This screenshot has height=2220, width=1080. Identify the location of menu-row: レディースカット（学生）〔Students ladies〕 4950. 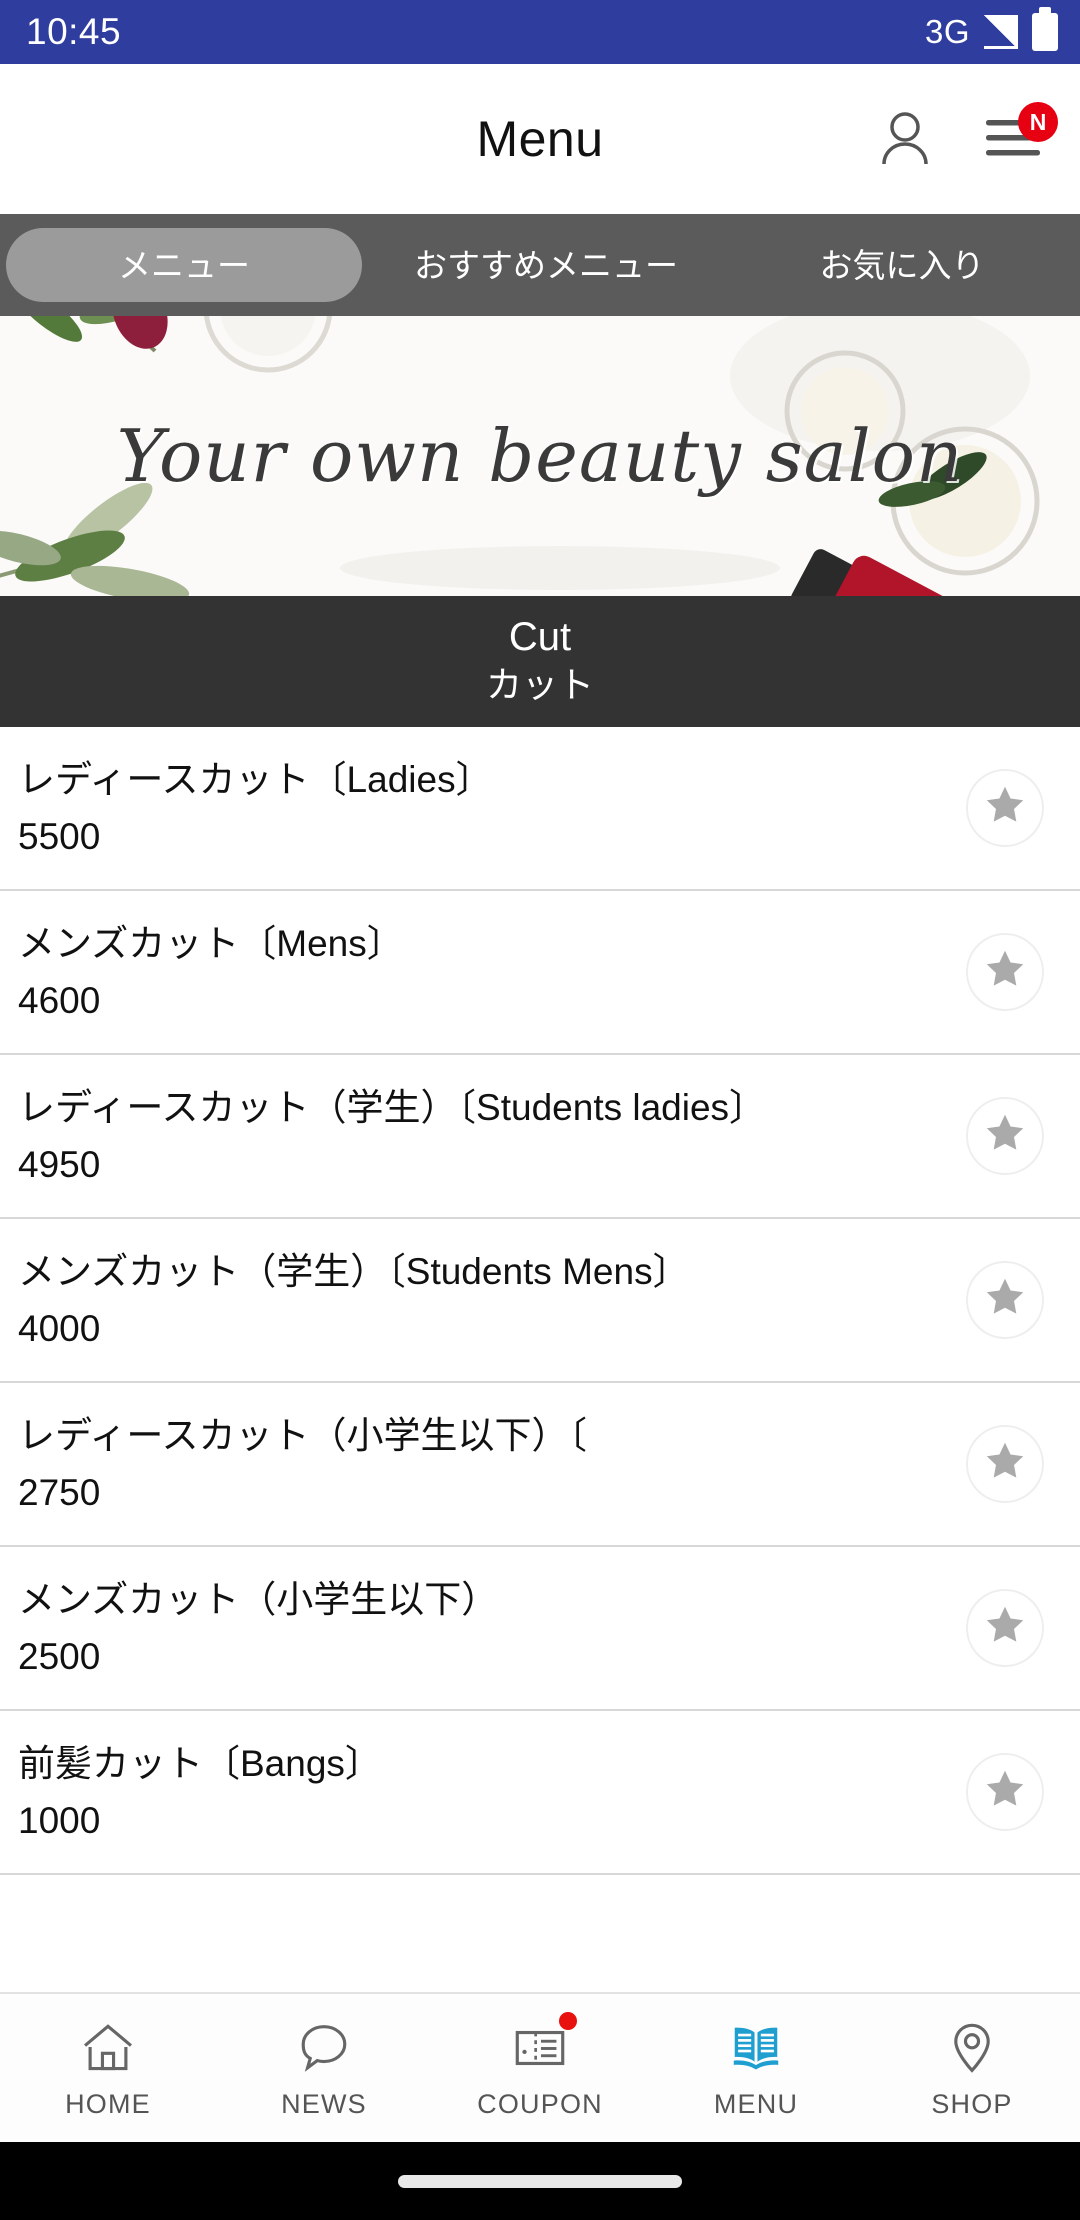
(540, 1137).